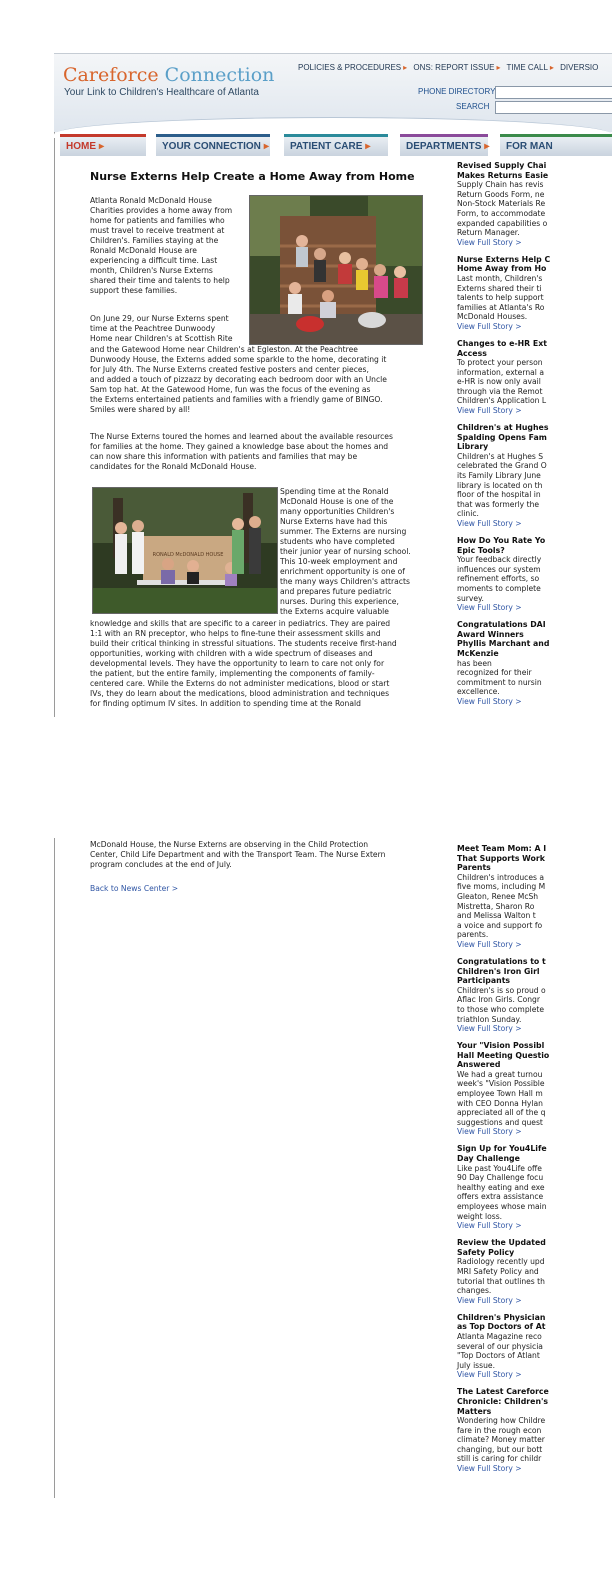 The width and height of the screenshot is (612, 1584). I want to click on logo-text-connection: Connection, so click(216, 75).